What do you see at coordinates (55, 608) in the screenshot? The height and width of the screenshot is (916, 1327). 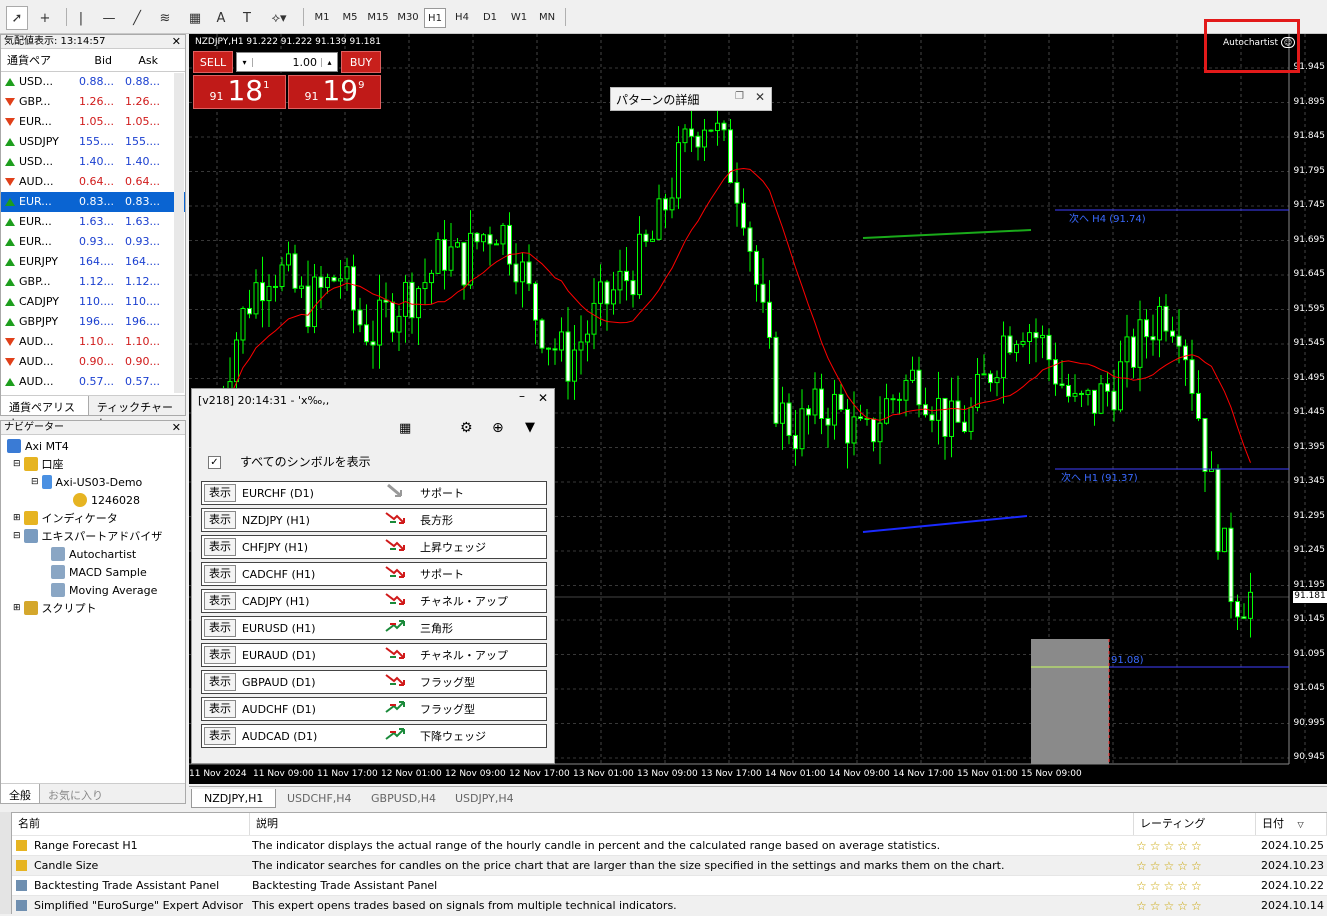 I see `nav-scripts: ⊞ スクリプト` at bounding box center [55, 608].